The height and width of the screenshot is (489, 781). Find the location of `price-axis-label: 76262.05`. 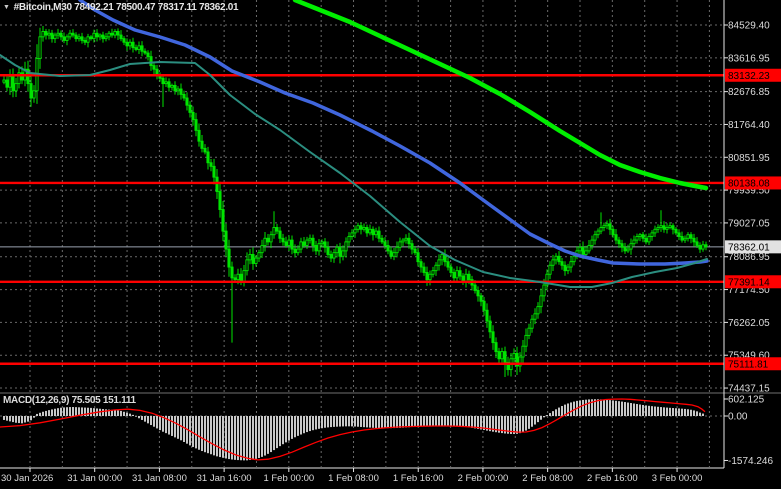

price-axis-label: 76262.05 is located at coordinates (749, 323).